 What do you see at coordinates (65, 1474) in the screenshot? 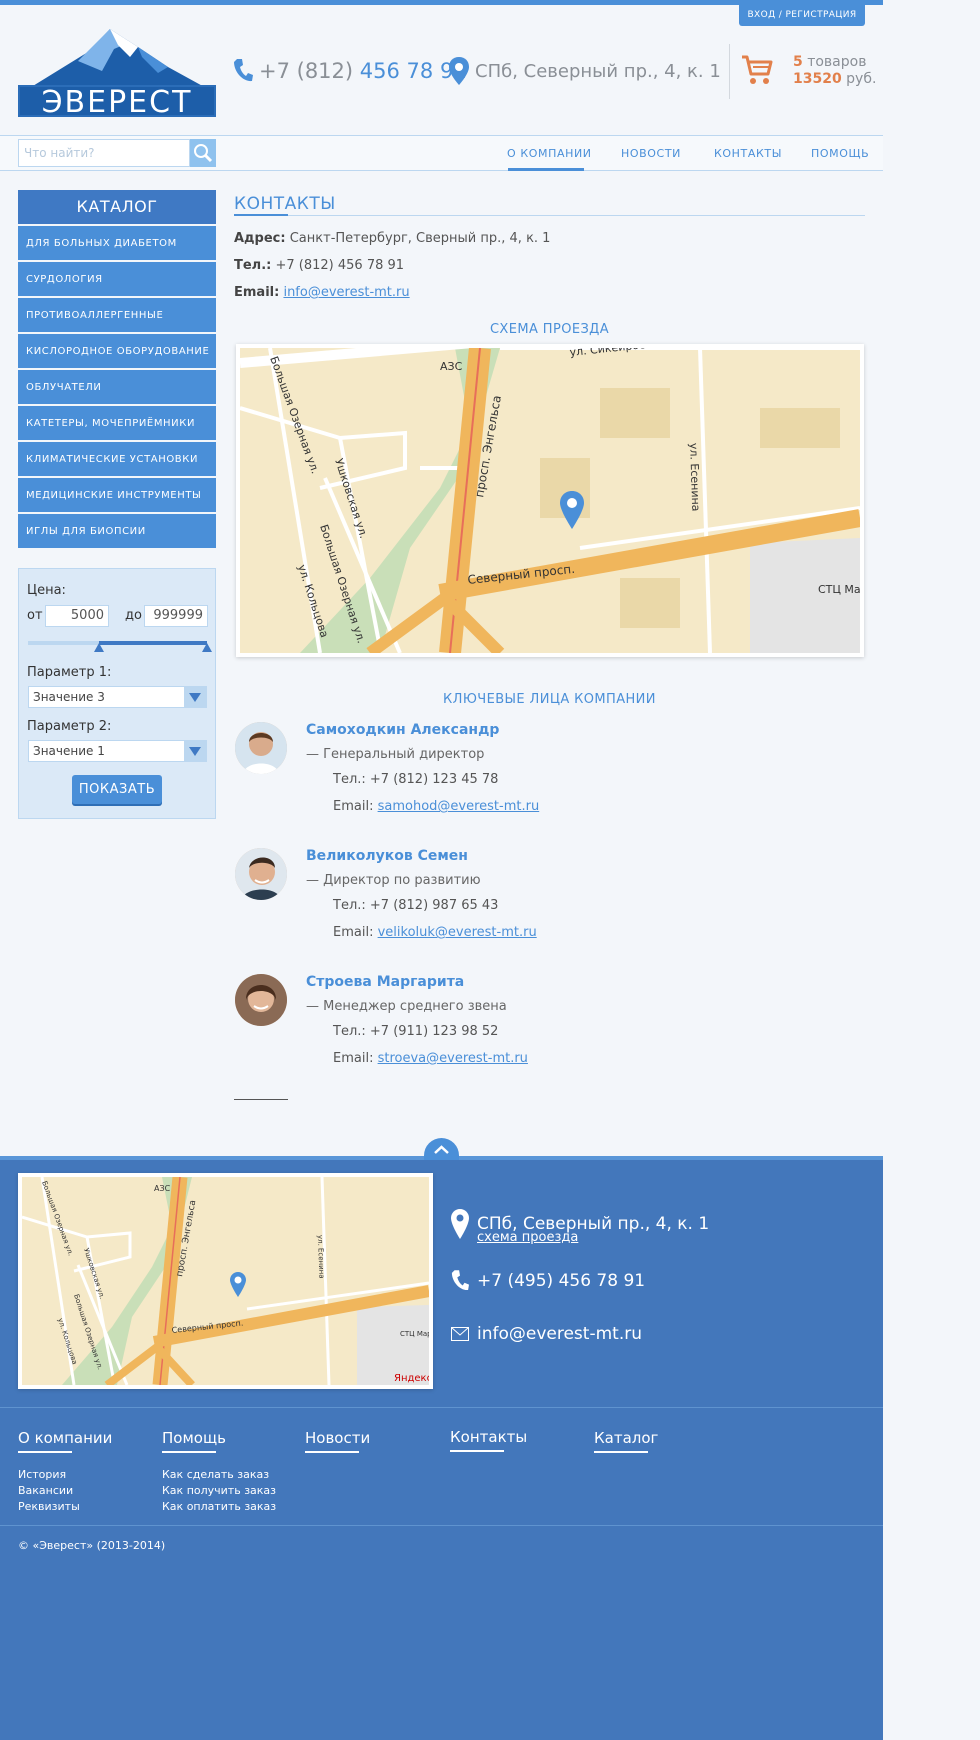
I see `footer-link-history: История` at bounding box center [65, 1474].